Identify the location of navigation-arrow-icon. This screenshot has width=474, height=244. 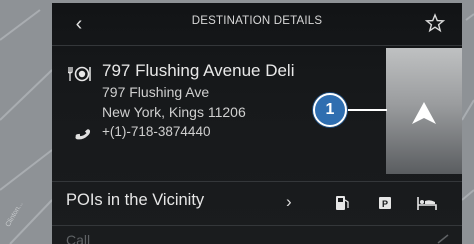
(424, 113).